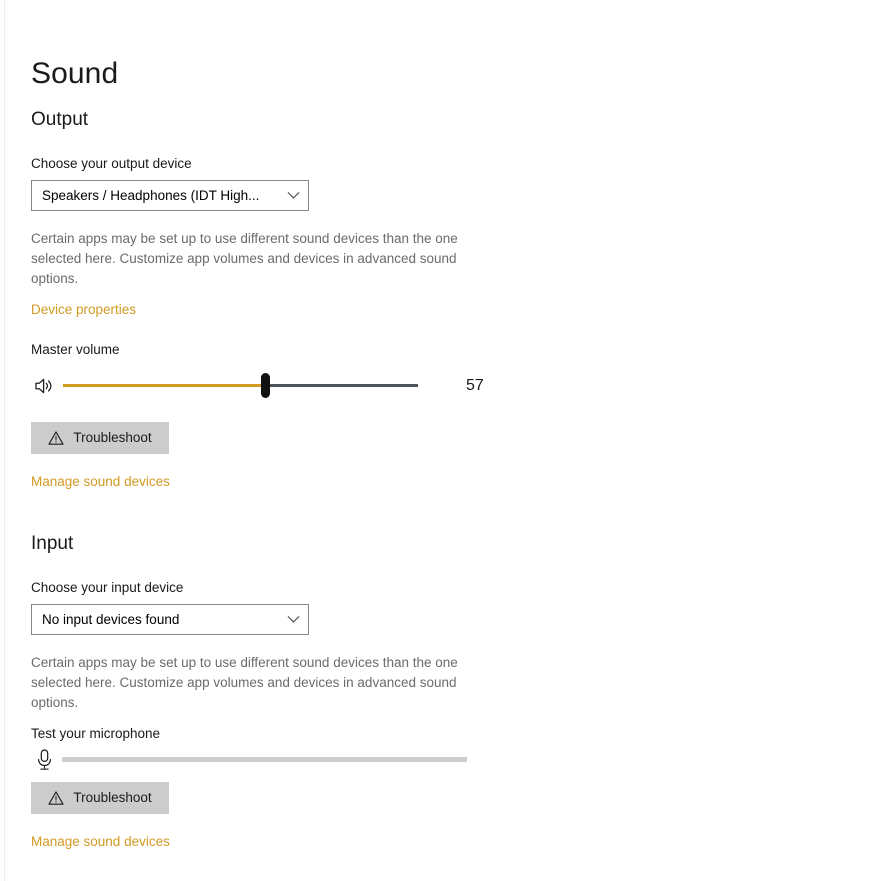 Image resolution: width=869 pixels, height=881 pixels. Describe the element at coordinates (44, 386) in the screenshot. I see `speaker-volume-icon` at that location.